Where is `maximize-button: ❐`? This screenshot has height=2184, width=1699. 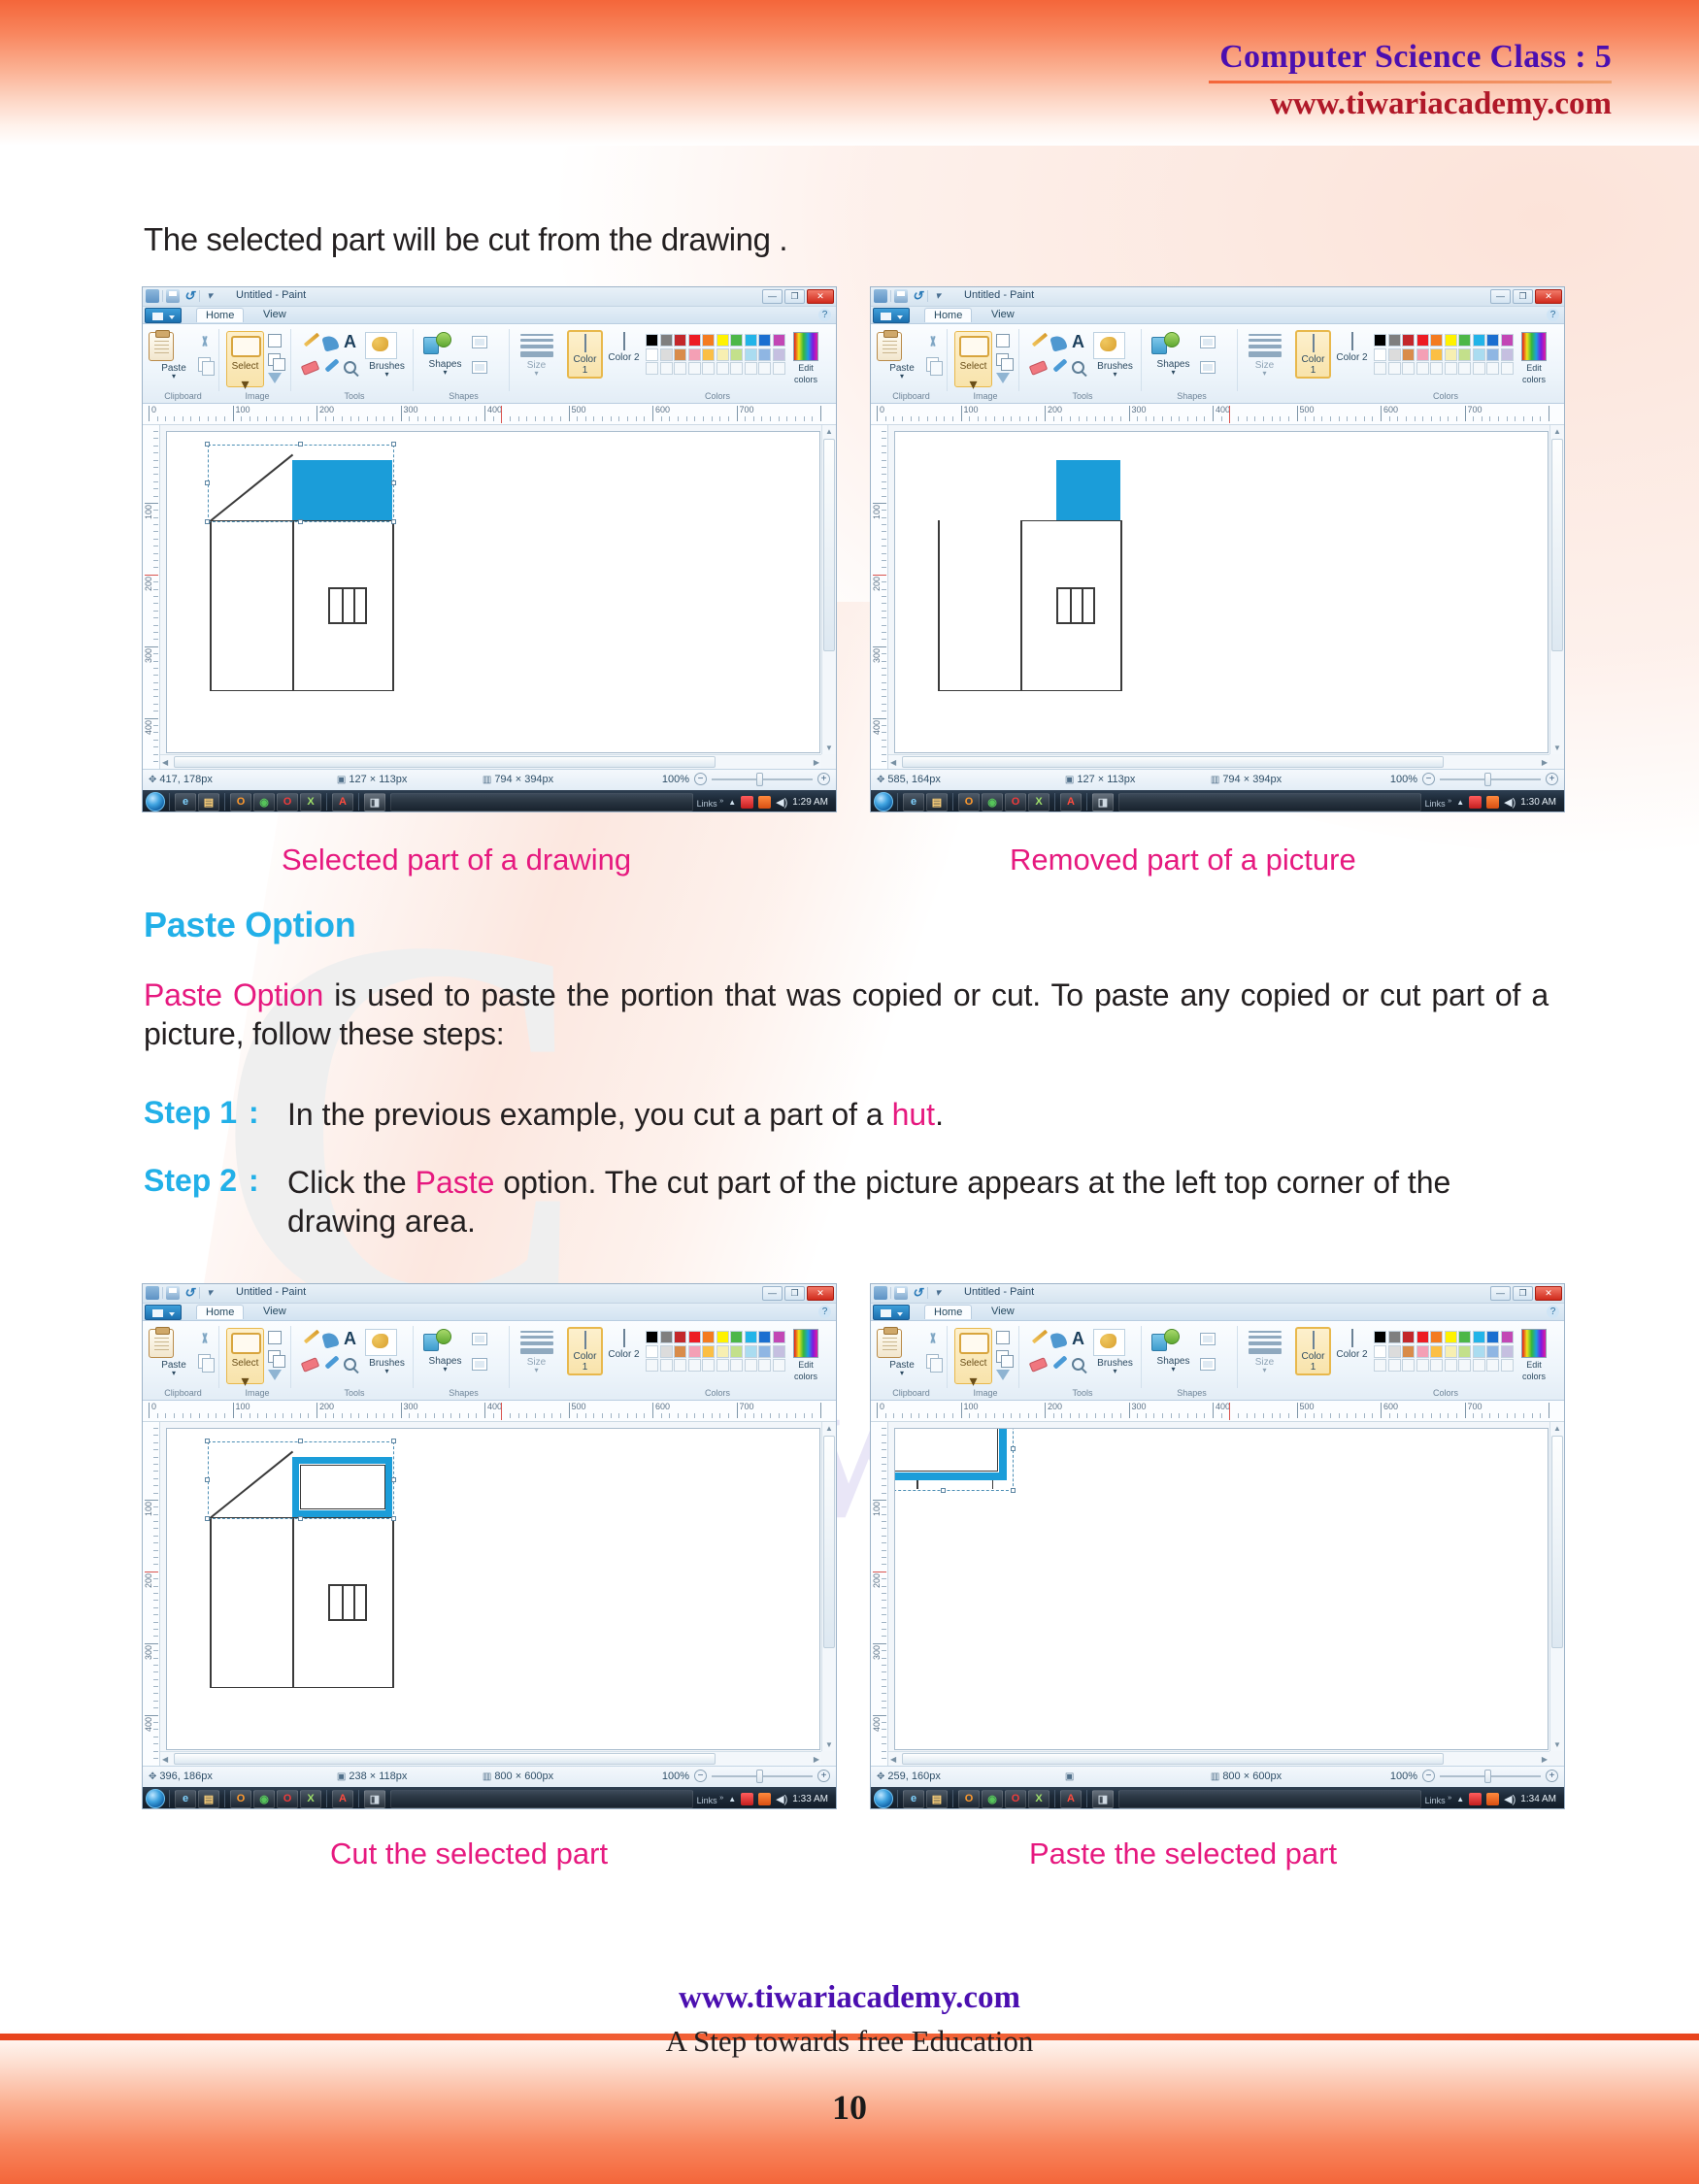
maximize-button: ❐ is located at coordinates (794, 1293).